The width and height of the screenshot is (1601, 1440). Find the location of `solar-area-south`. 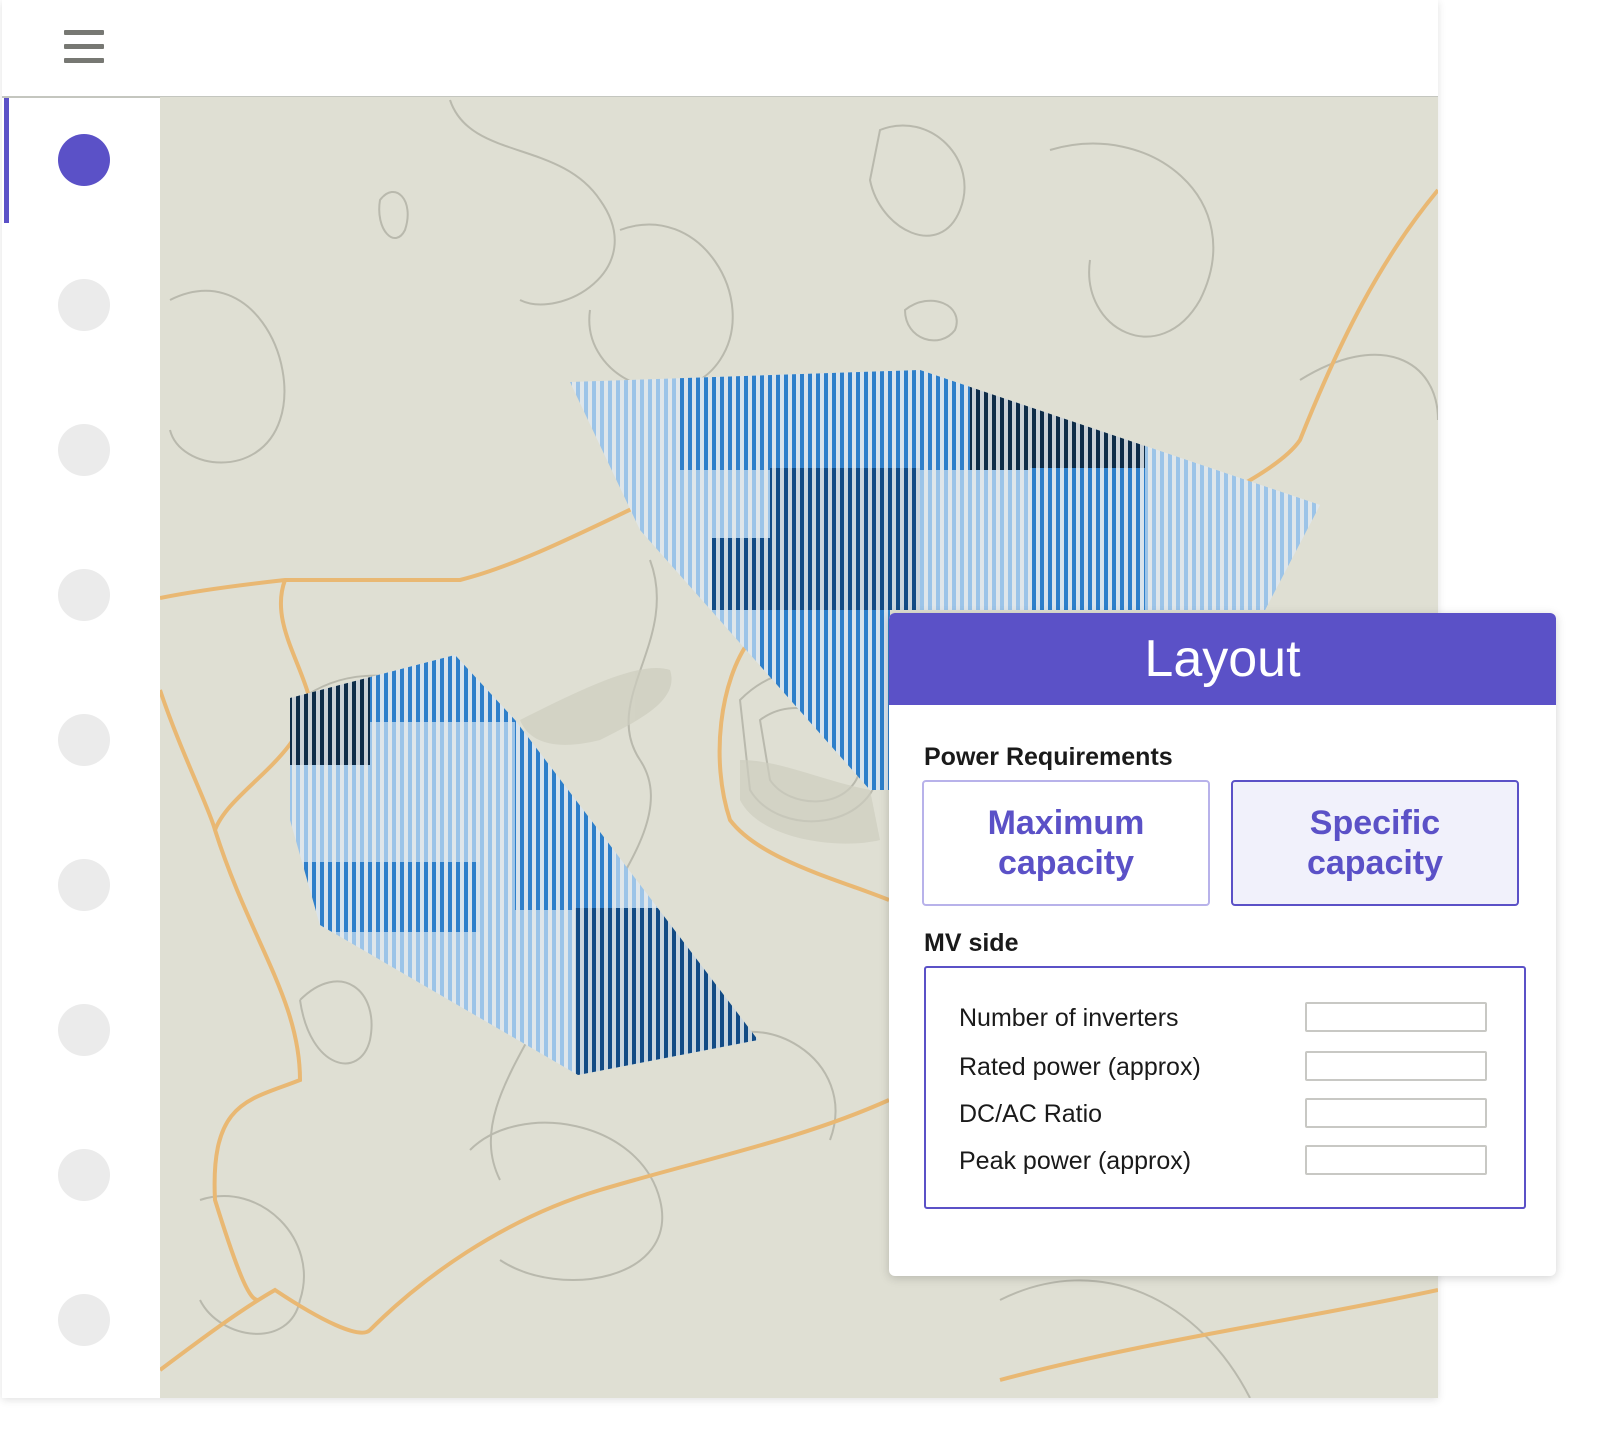

solar-area-south is located at coordinates (530, 865).